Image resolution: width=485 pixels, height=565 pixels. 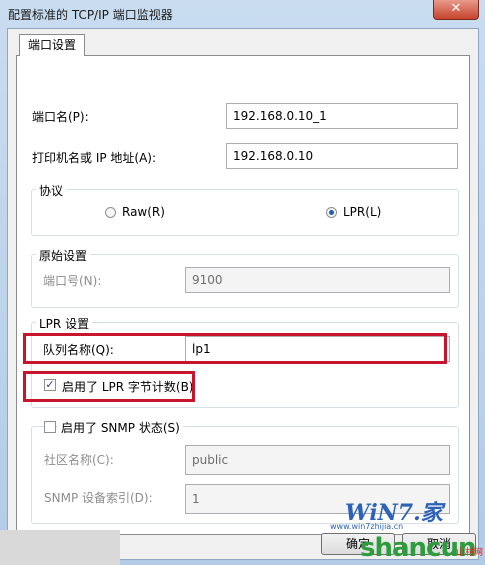 What do you see at coordinates (51, 190) in the screenshot?
I see `protocol-group-title: 协议` at bounding box center [51, 190].